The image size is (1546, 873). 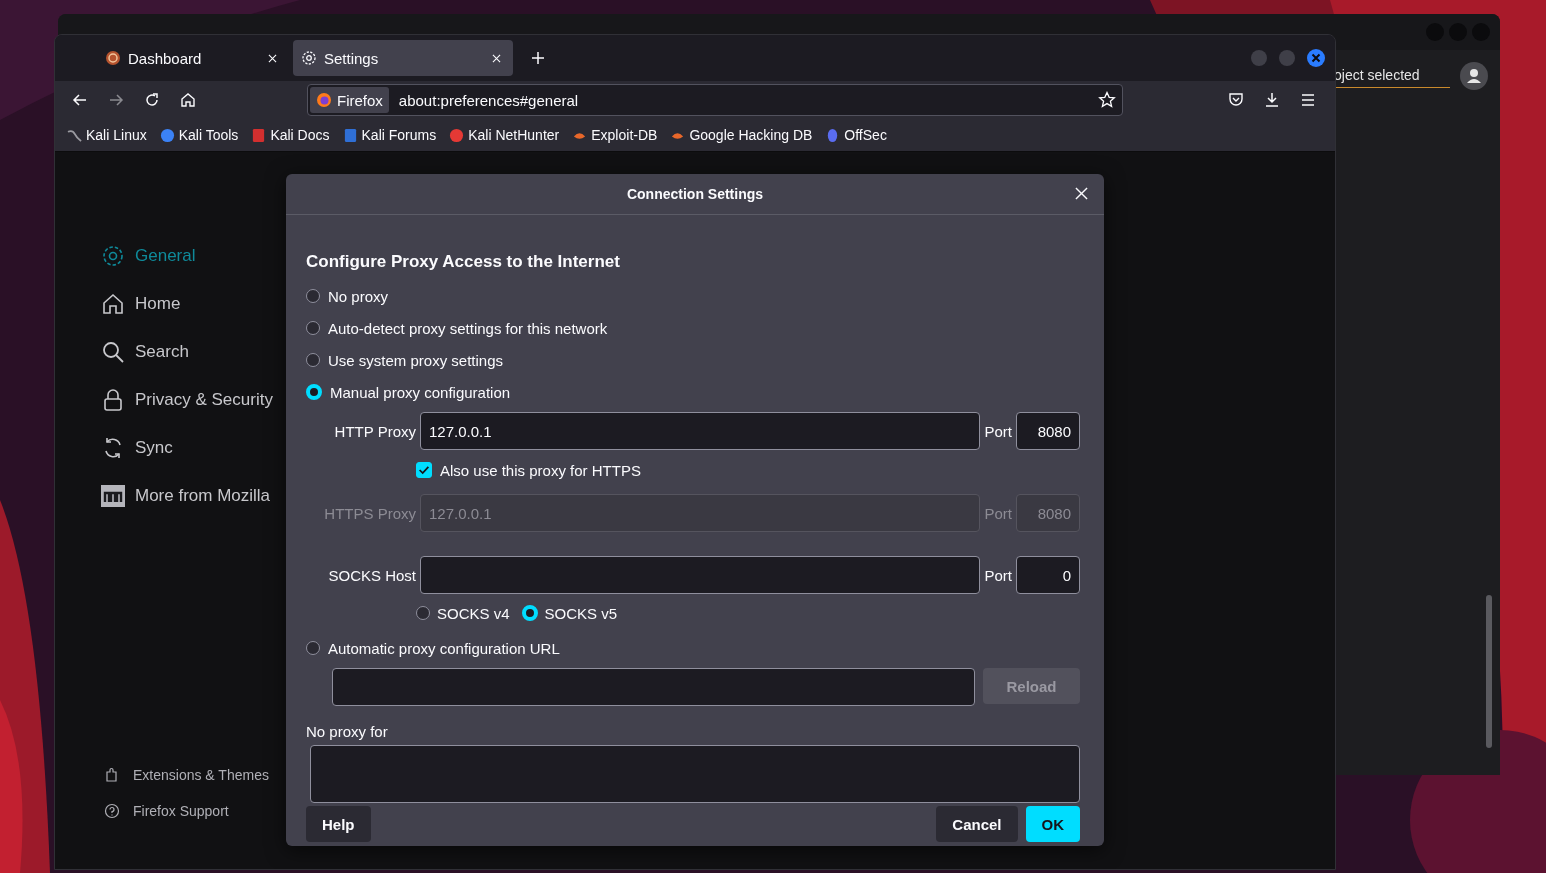 What do you see at coordinates (416, 360) in the screenshot?
I see `option-label: Use system proxy settings` at bounding box center [416, 360].